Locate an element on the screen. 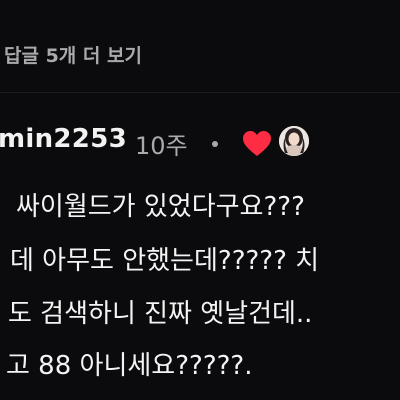  heart-icon is located at coordinates (257, 144).